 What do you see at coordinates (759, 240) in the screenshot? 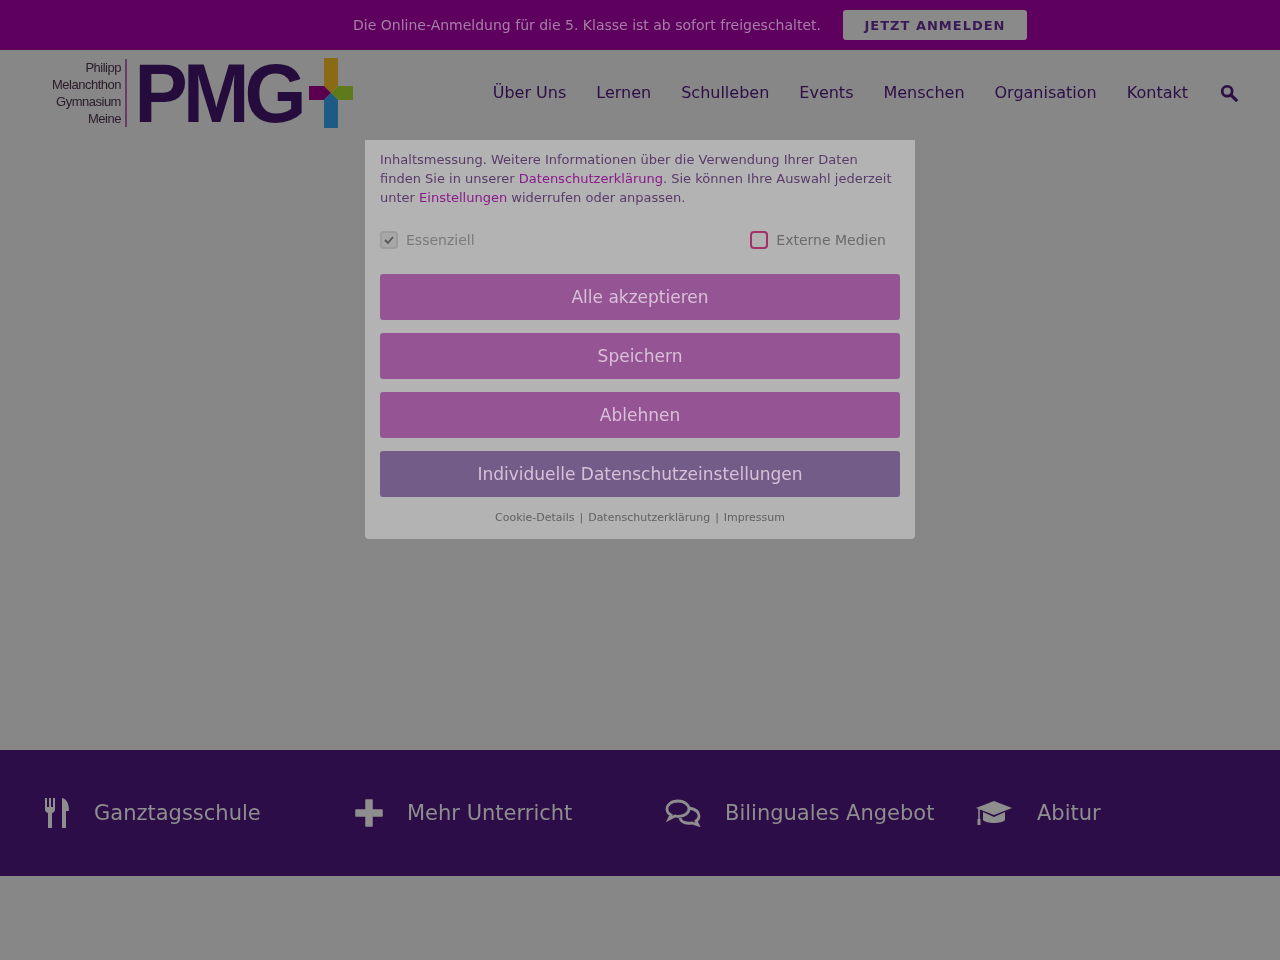
I see `checkbox` at bounding box center [759, 240].